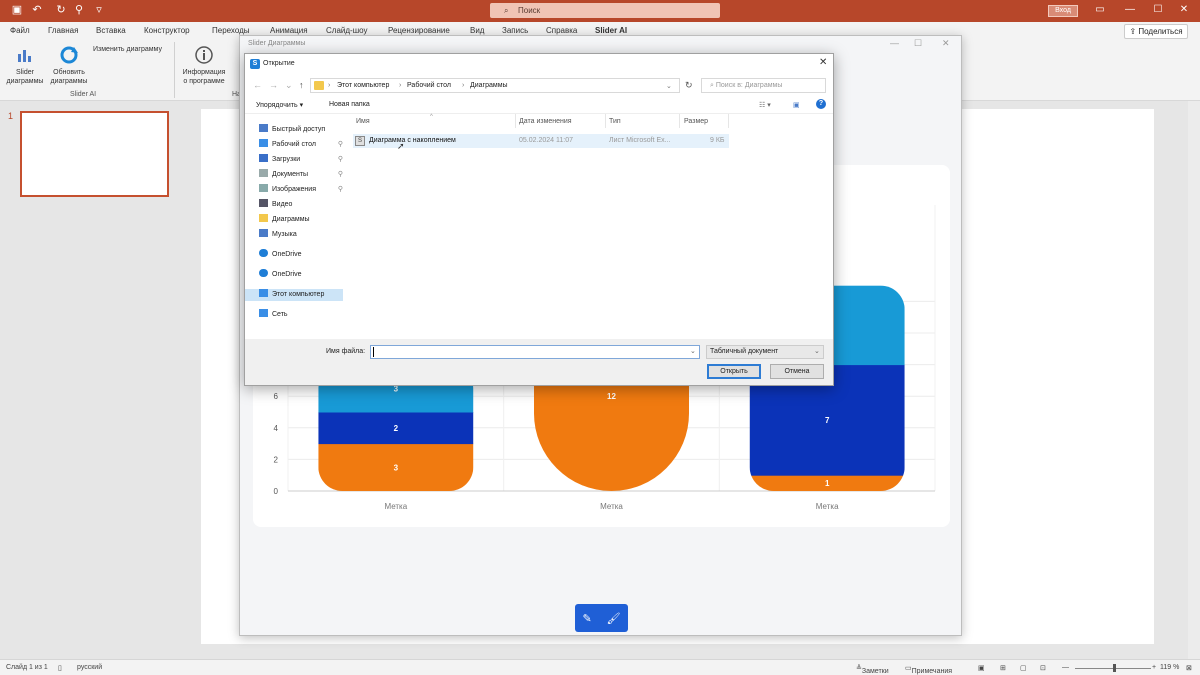 The width and height of the screenshot is (1200, 675). I want to click on nav-item: Видео, so click(301, 205).